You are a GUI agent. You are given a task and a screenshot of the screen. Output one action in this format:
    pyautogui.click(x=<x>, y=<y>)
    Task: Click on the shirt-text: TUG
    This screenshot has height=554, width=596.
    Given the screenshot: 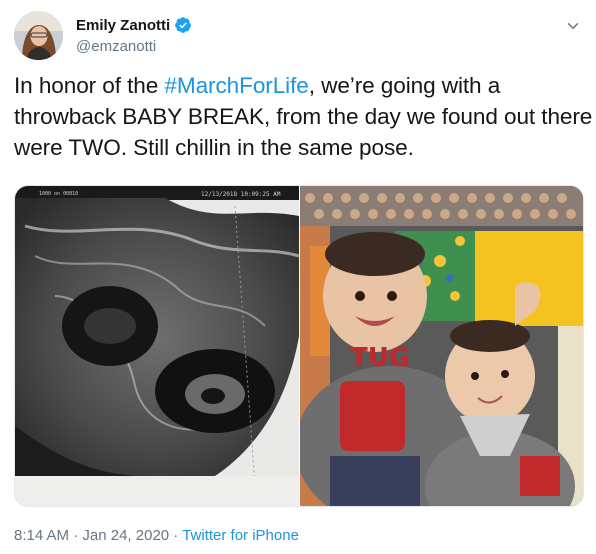 What is the action you would take?
    pyautogui.click(x=380, y=358)
    